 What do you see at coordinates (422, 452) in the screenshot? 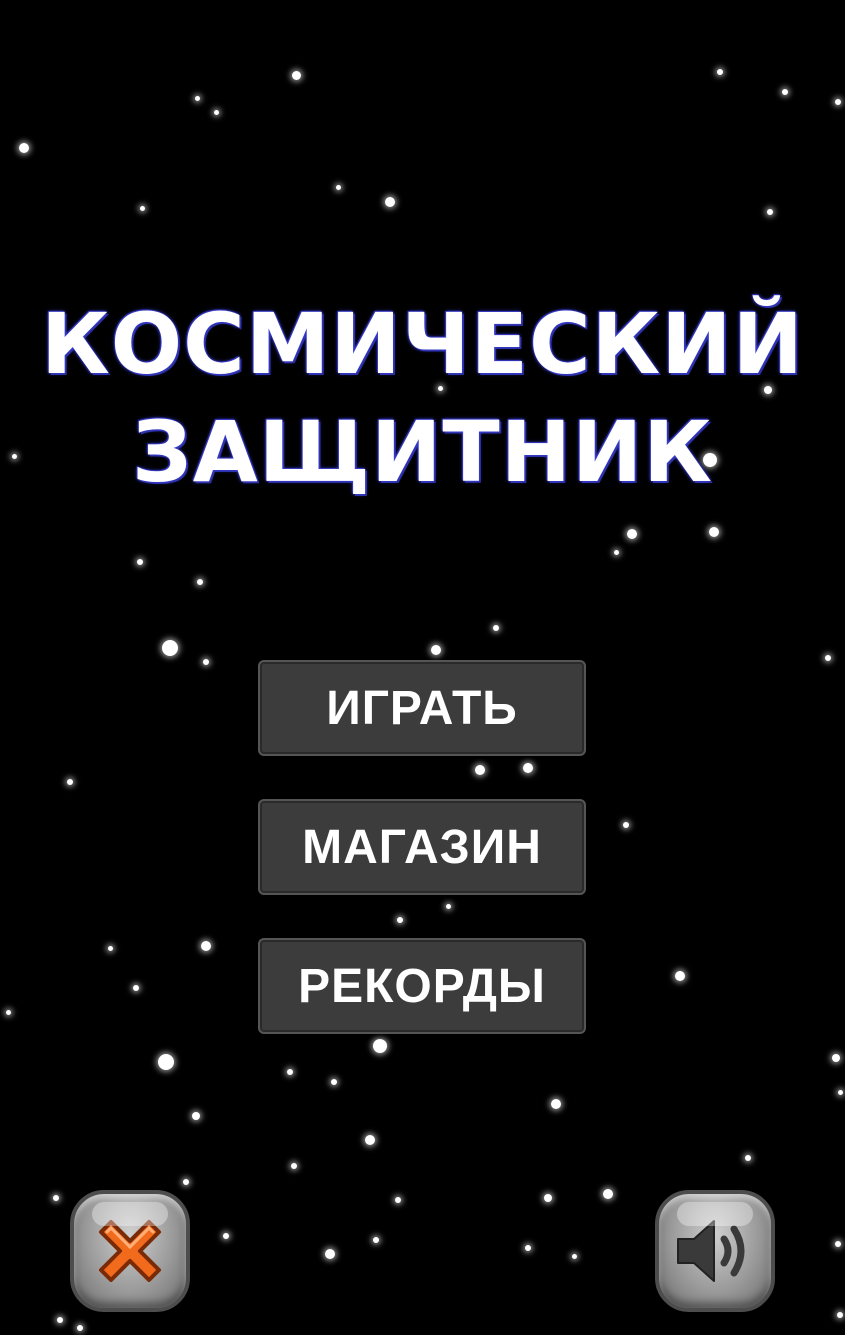
I see `game-title-line-2: ЗАЩИТНИК` at bounding box center [422, 452].